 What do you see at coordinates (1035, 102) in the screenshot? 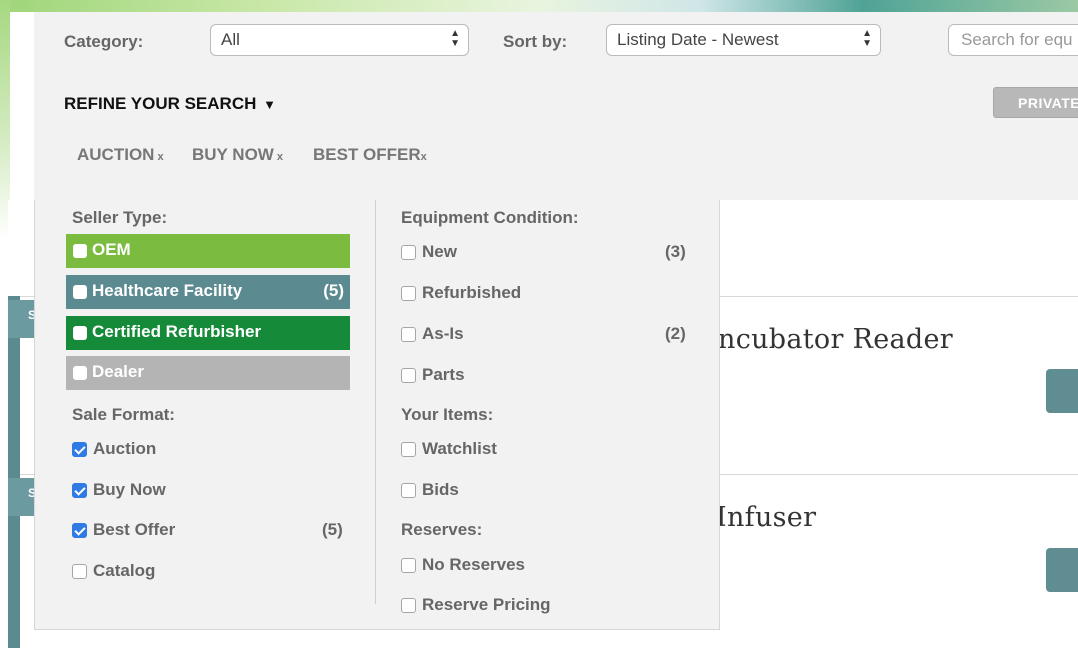
I see `private-button: PRIVATE` at bounding box center [1035, 102].